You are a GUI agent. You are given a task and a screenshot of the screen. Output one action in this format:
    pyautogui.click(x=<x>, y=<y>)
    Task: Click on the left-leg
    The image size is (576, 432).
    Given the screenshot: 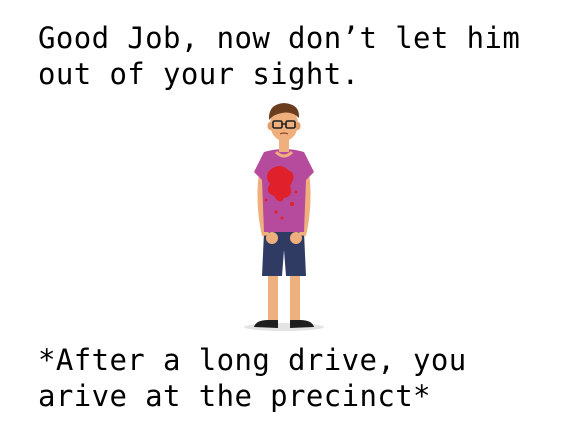 What is the action you would take?
    pyautogui.click(x=273, y=296)
    